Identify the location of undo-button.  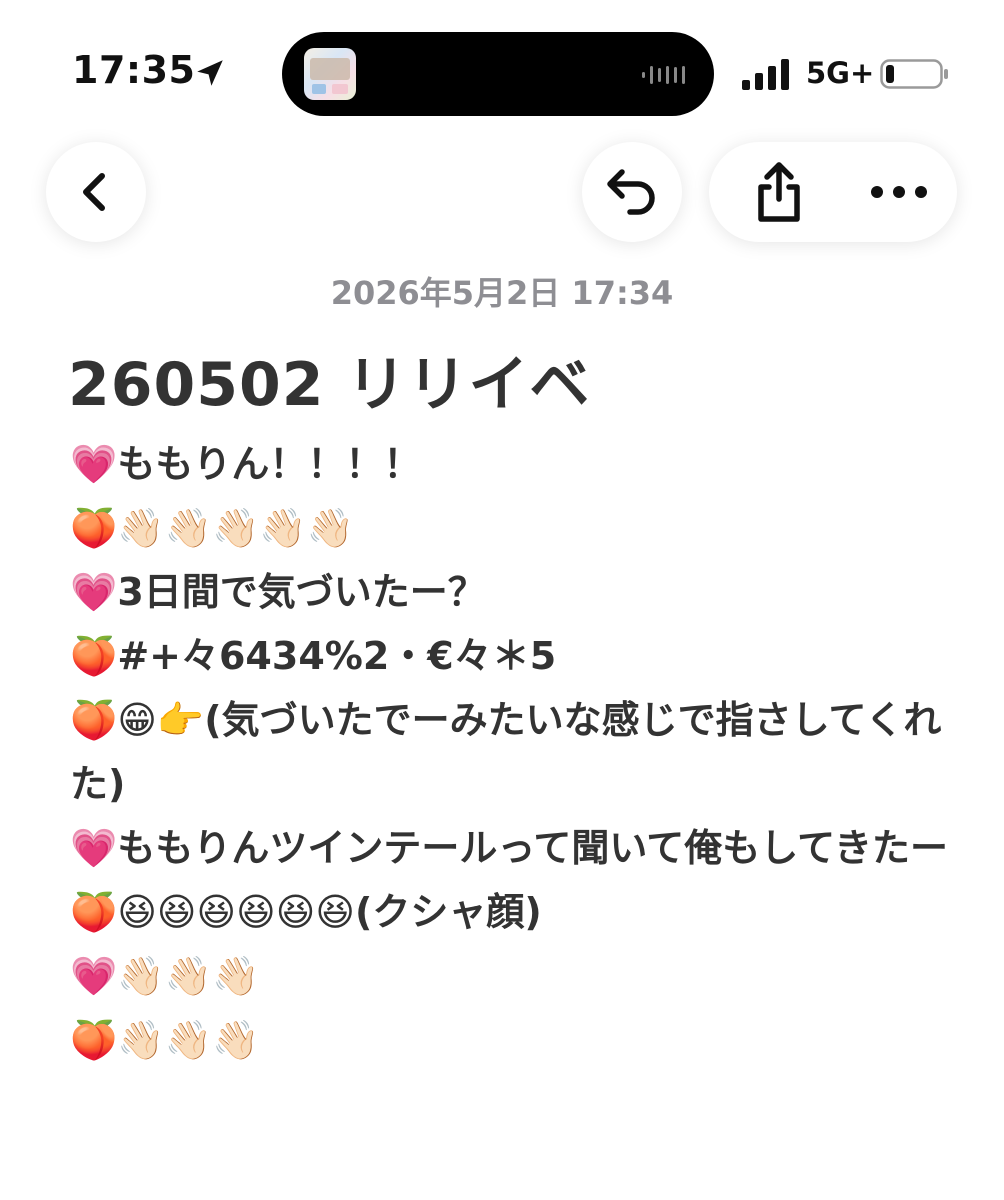
(632, 192).